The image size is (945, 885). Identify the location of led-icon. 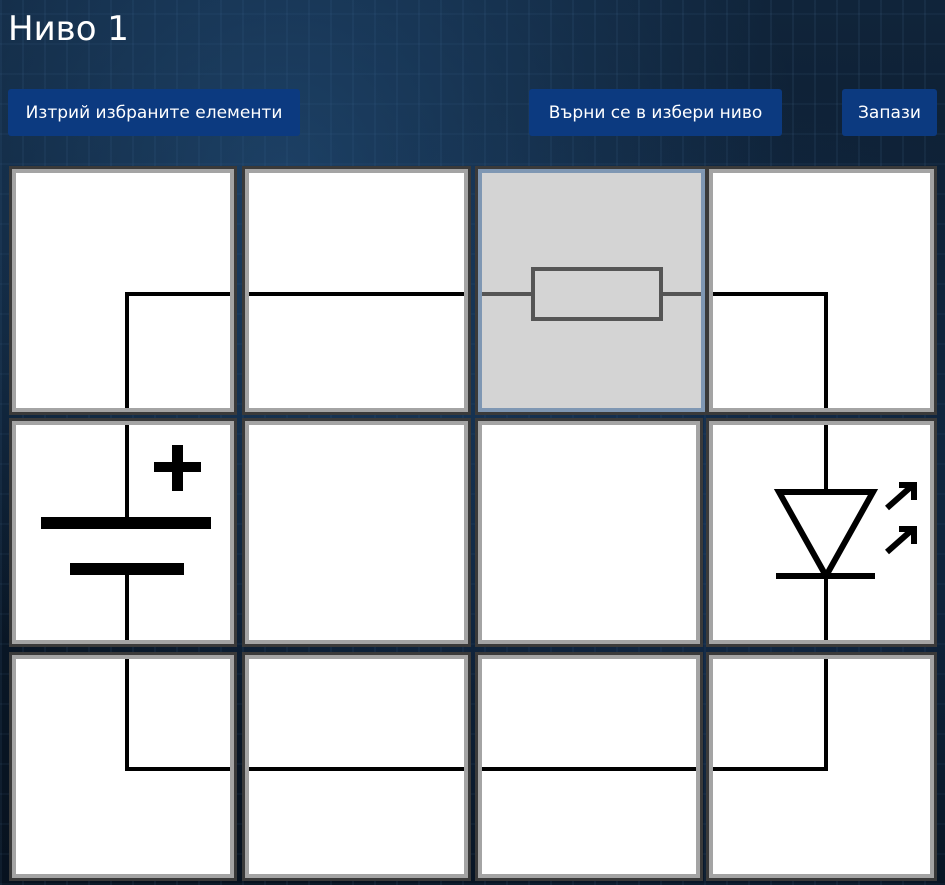
(845, 532).